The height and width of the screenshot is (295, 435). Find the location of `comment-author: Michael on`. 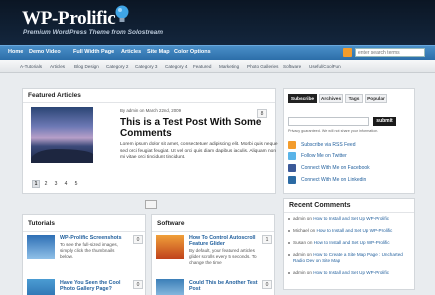

comment-author: Michael on is located at coordinates (304, 230).